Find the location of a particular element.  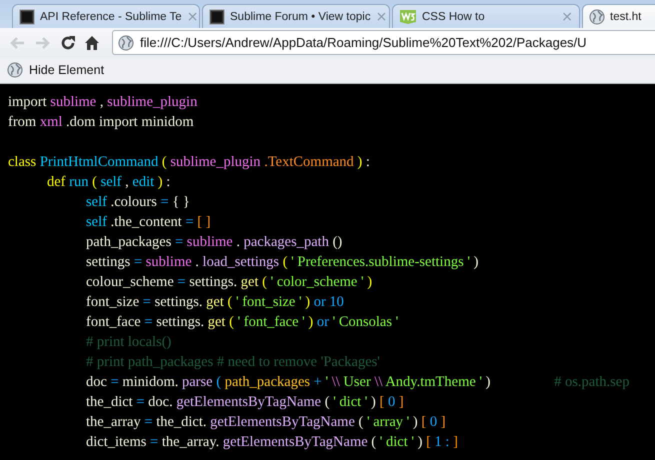

code-line: path_packages = sublime . packages_path () is located at coordinates (214, 242).